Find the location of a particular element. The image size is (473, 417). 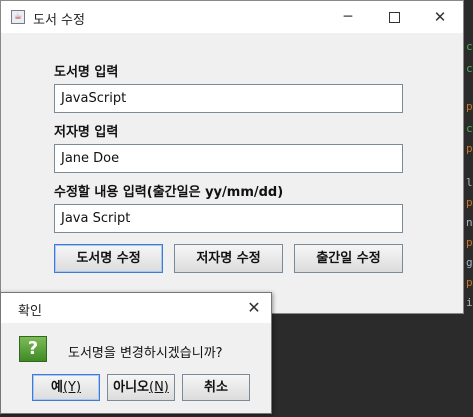

java-cup-icon: ☕ is located at coordinates (18, 17).